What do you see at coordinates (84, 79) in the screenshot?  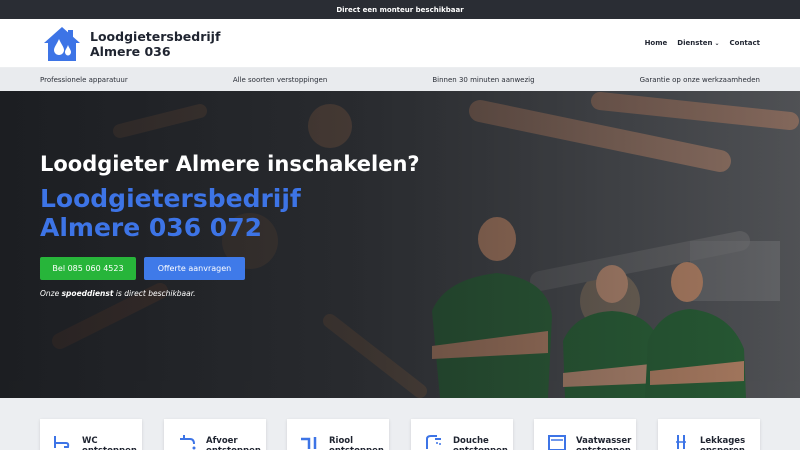 I see `usp-item: Professionele apparatuur` at bounding box center [84, 79].